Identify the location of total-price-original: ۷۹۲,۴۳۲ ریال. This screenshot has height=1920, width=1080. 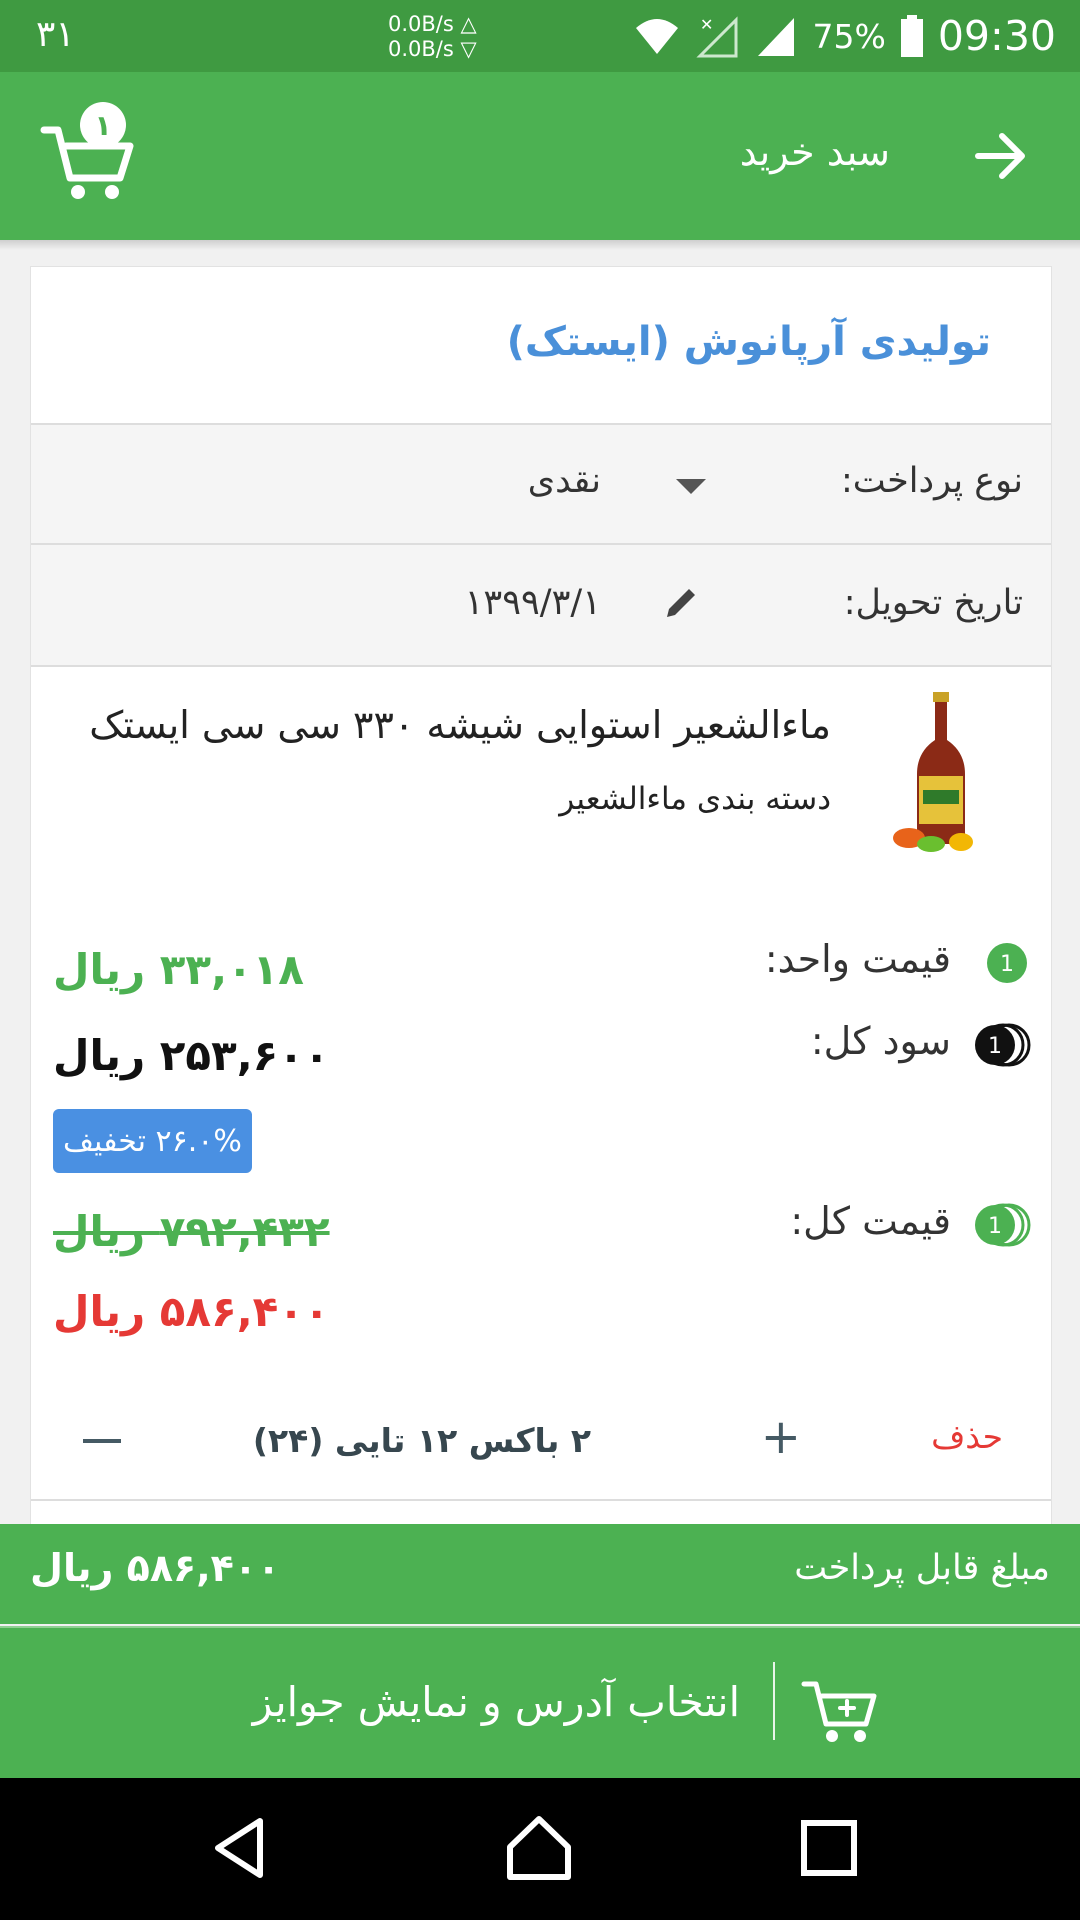
(191, 1231).